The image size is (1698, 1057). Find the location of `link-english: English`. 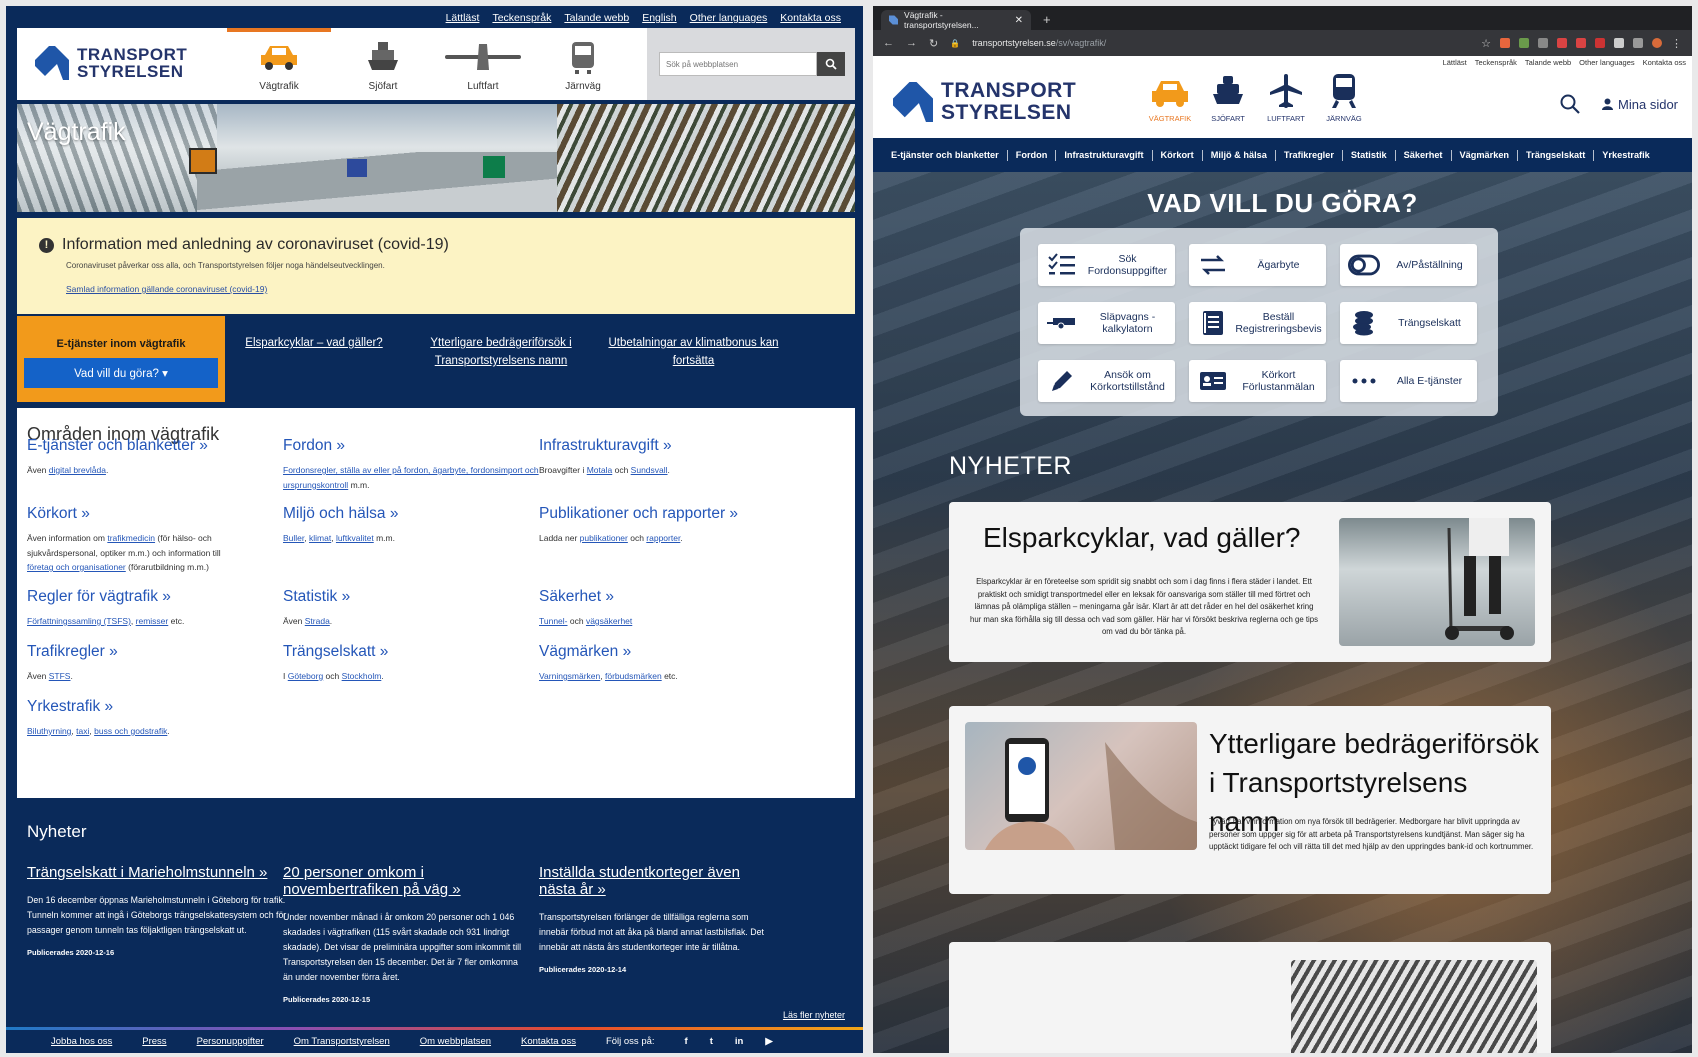

link-english: English is located at coordinates (659, 18).